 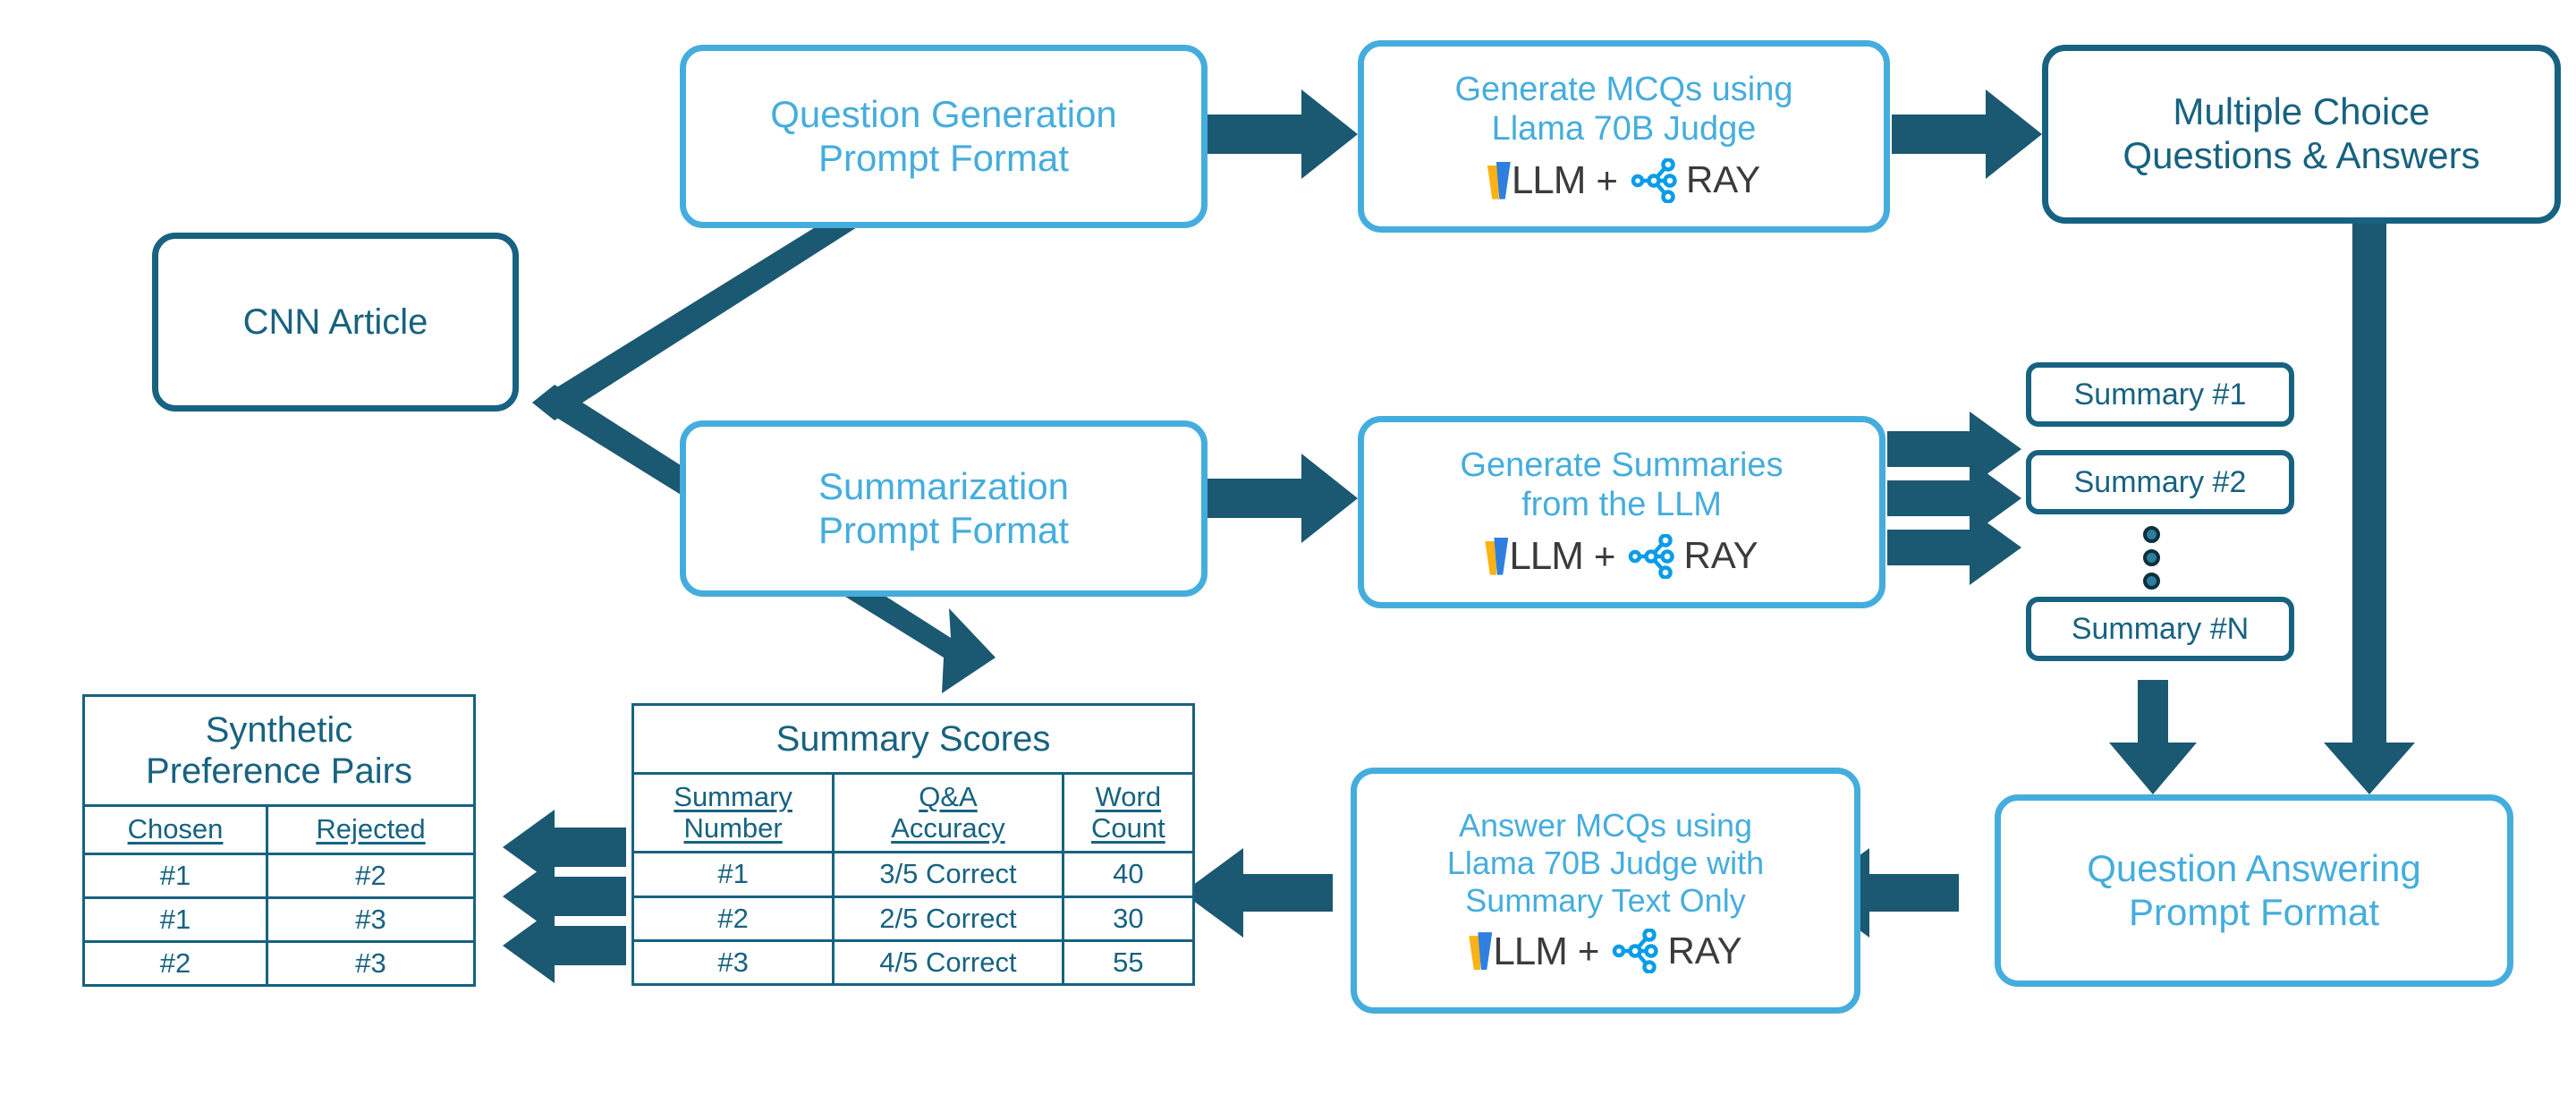 What do you see at coordinates (1257, 893) in the screenshot?
I see `arrow-answer-mcqs-to-summary-scores` at bounding box center [1257, 893].